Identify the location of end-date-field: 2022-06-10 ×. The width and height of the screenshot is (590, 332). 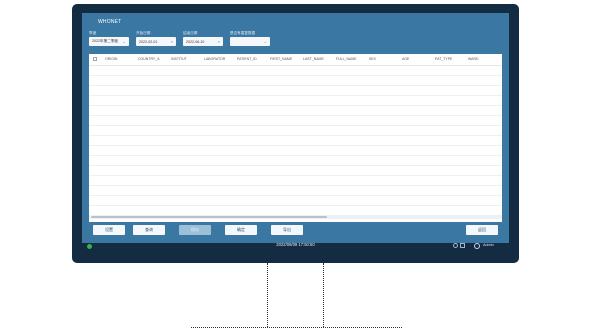
(203, 41).